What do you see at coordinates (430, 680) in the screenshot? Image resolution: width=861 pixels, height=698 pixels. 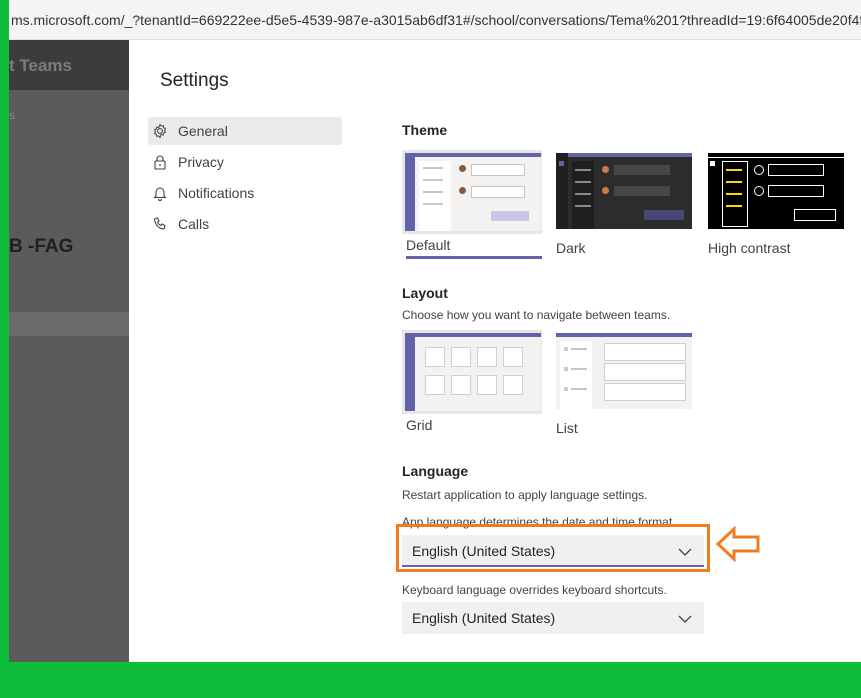 I see `green-frame-bottom` at bounding box center [430, 680].